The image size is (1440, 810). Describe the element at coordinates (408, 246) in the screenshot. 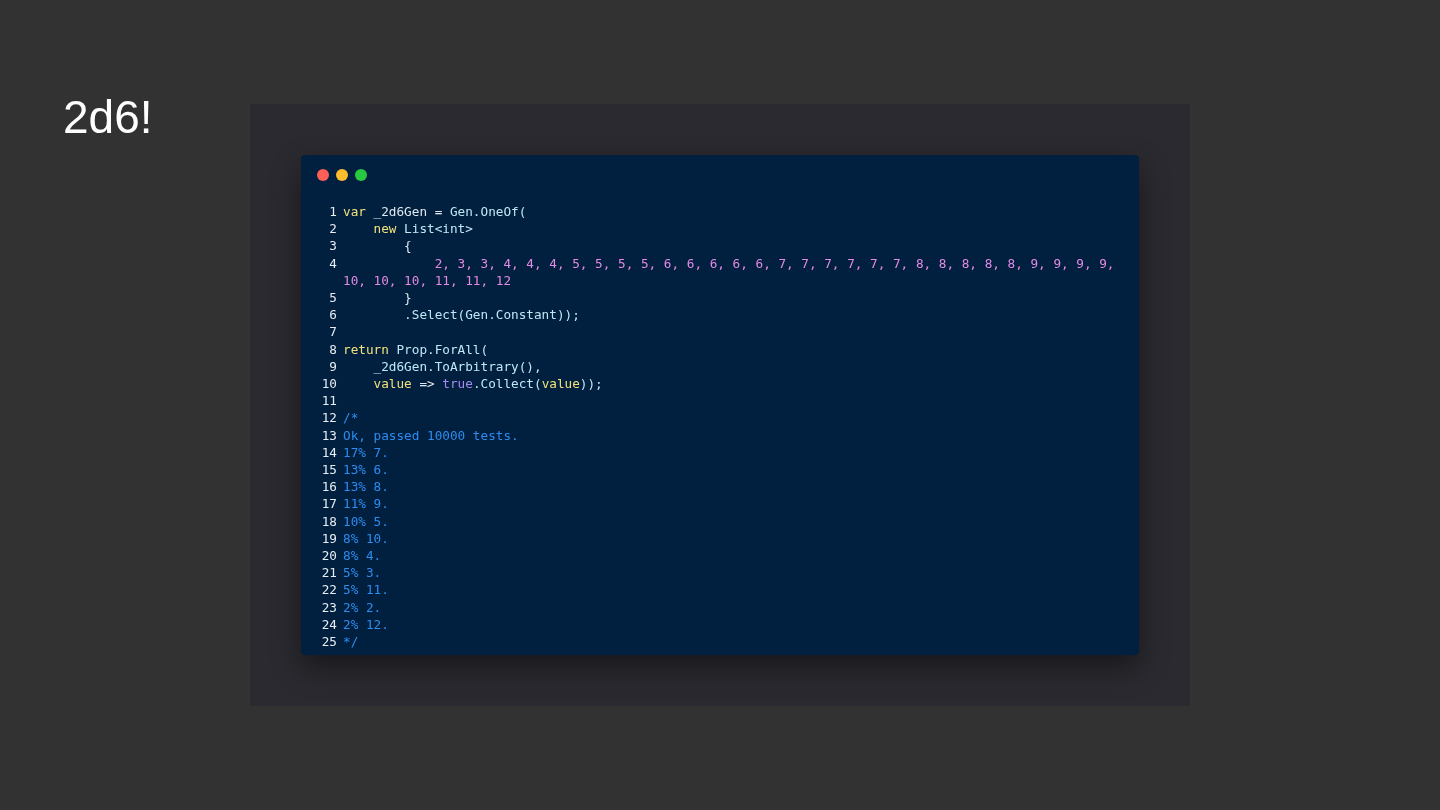

I see `code-line: {` at that location.